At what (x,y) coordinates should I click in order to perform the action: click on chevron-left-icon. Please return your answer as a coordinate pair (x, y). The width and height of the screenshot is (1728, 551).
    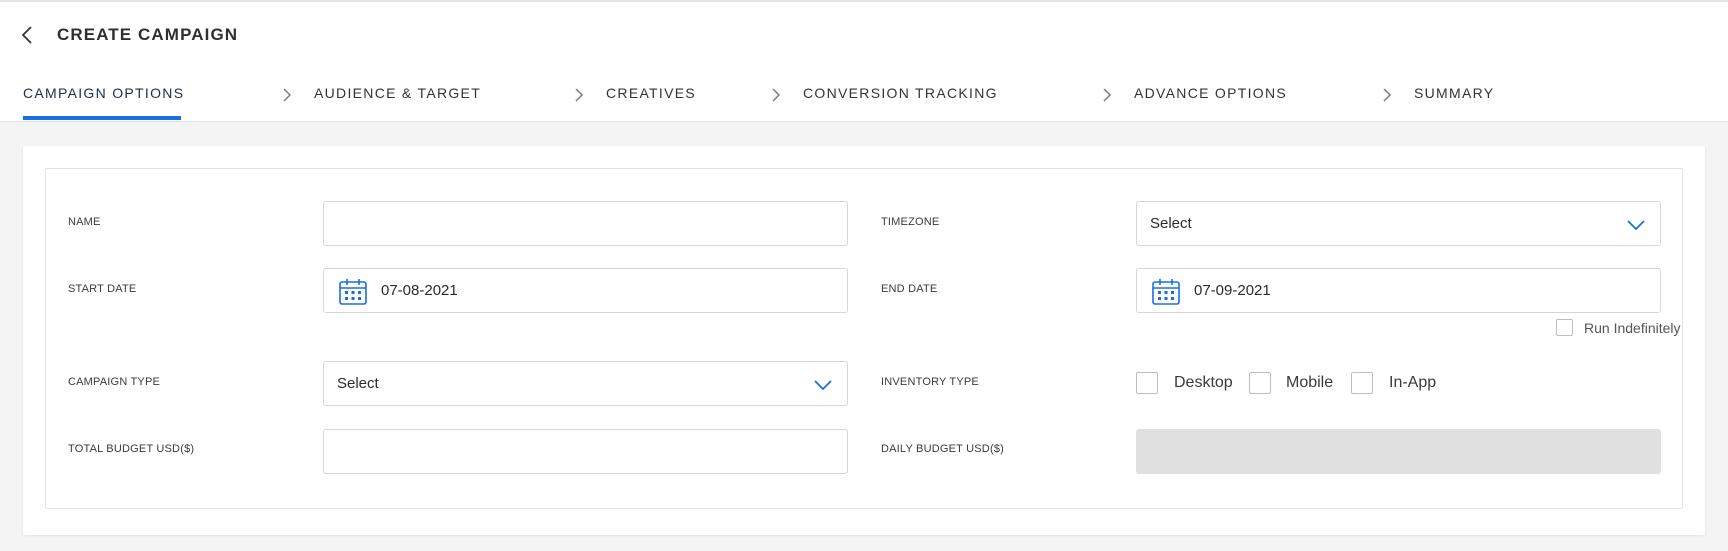
    Looking at the image, I should click on (28, 35).